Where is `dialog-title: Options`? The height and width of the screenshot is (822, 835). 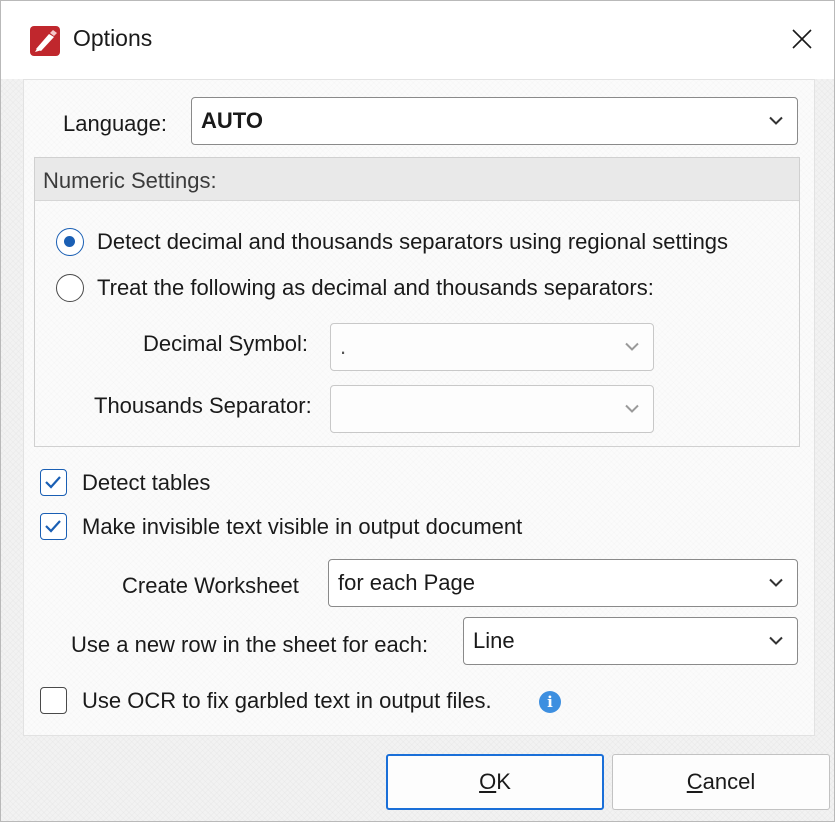 dialog-title: Options is located at coordinates (113, 38).